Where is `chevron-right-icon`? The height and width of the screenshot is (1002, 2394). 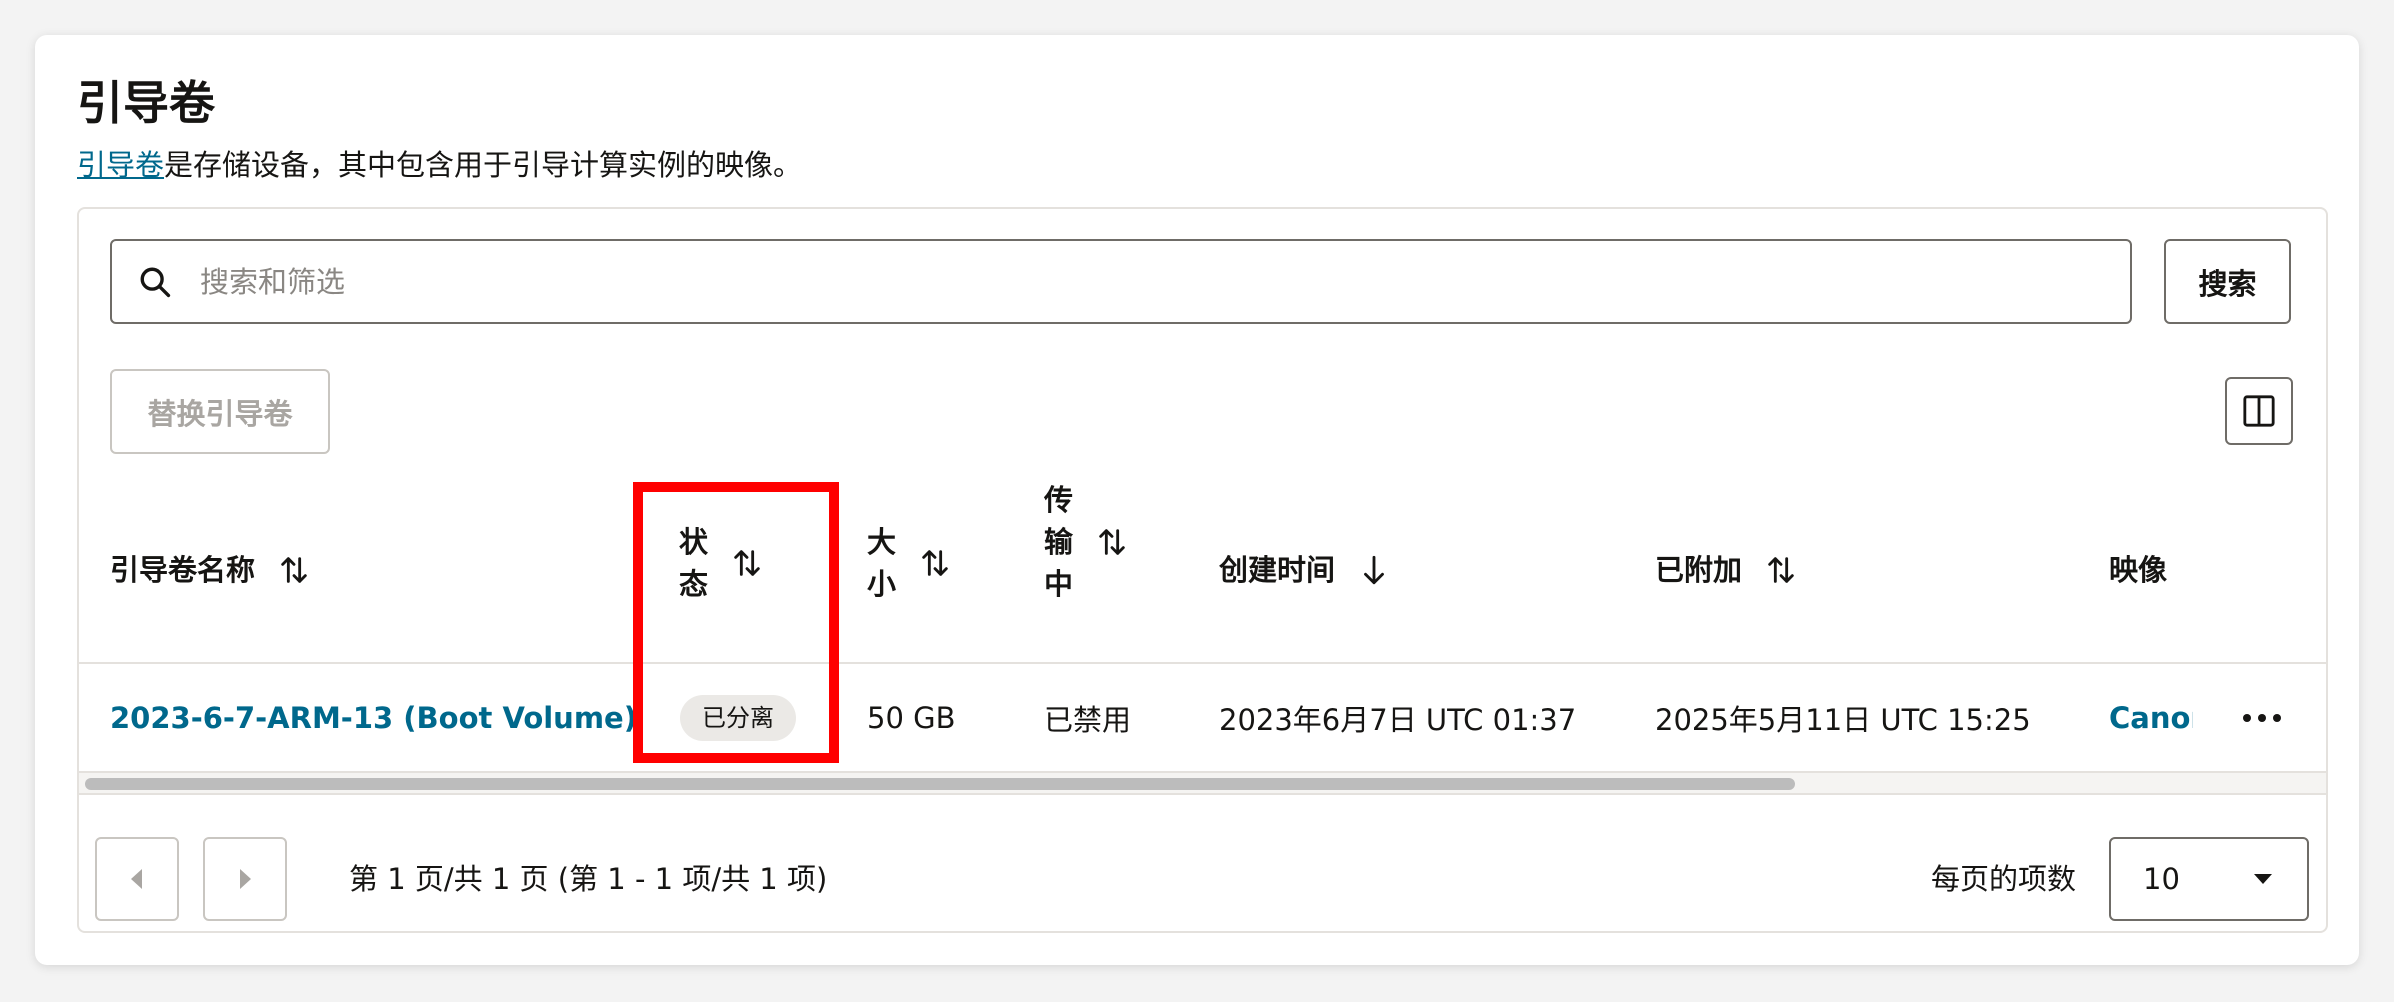 chevron-right-icon is located at coordinates (245, 879).